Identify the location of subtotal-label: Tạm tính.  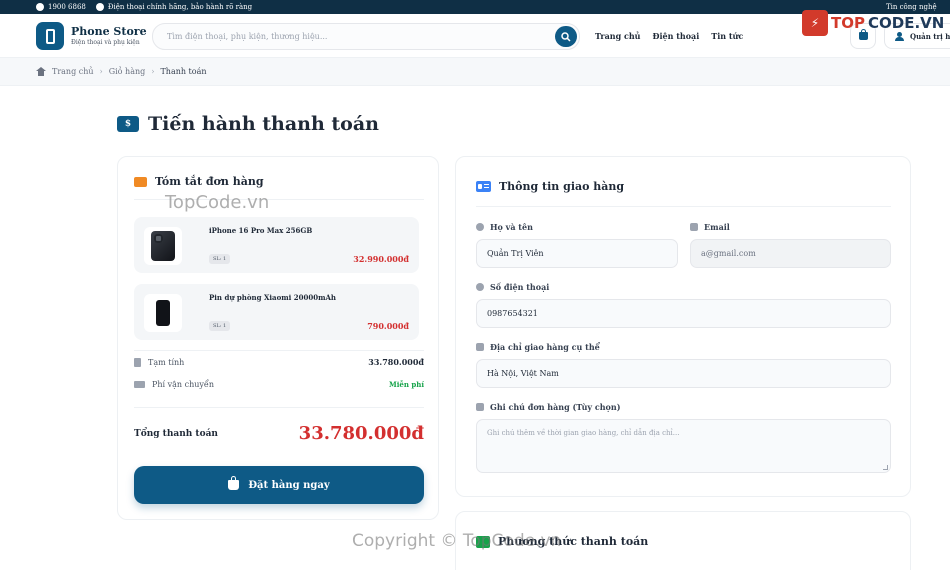
(166, 362).